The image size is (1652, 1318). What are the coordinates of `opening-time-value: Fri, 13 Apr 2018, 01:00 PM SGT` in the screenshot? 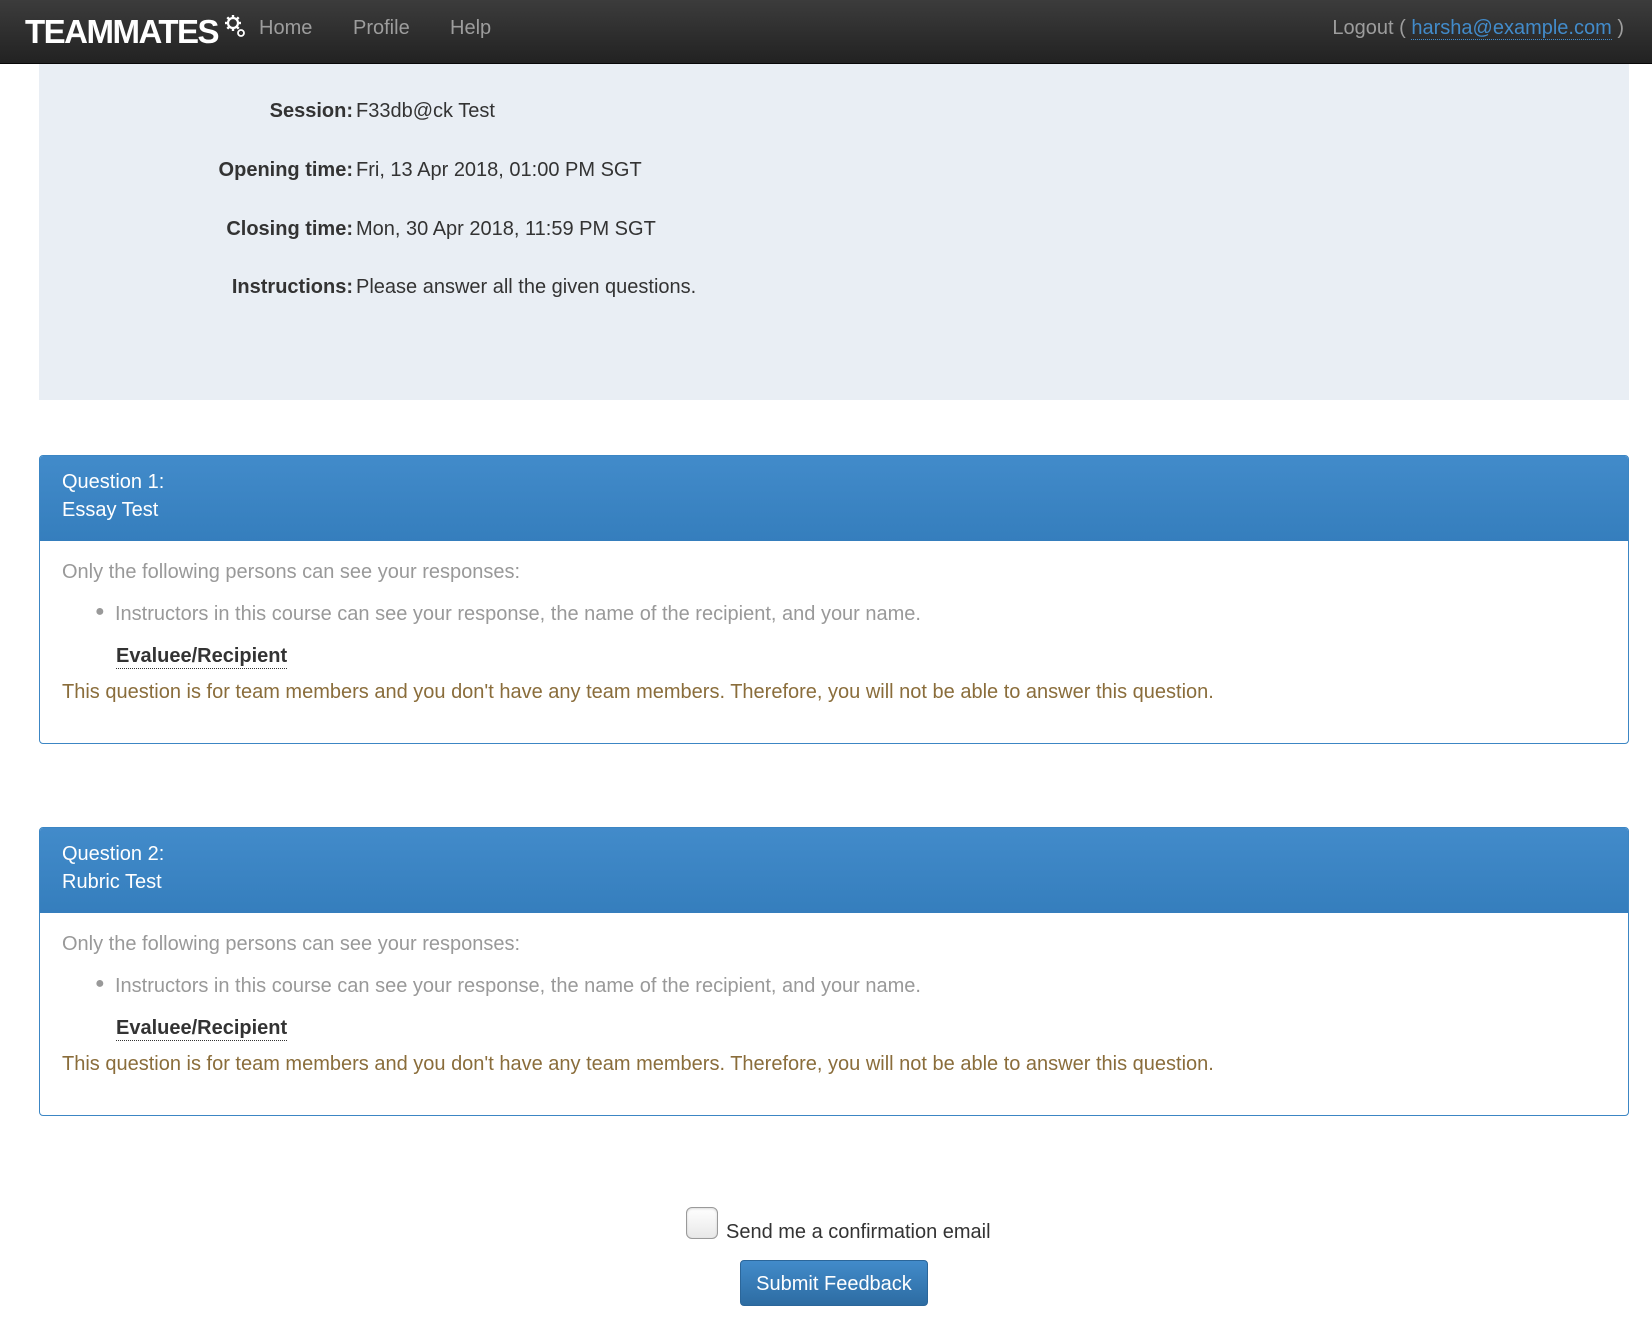 It's located at (499, 170).